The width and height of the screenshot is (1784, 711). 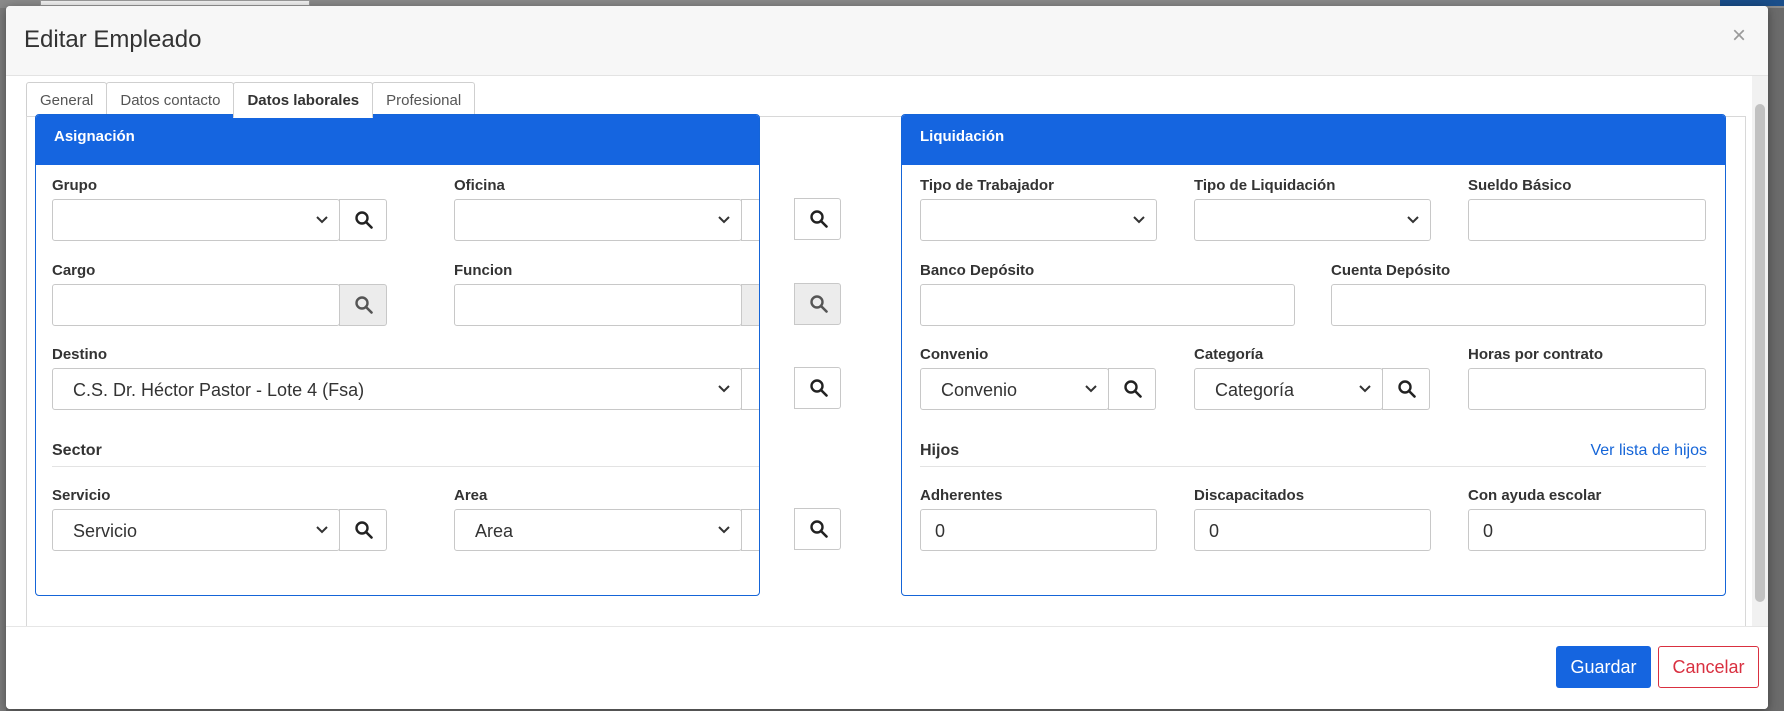 I want to click on sector-divider, so click(x=405, y=466).